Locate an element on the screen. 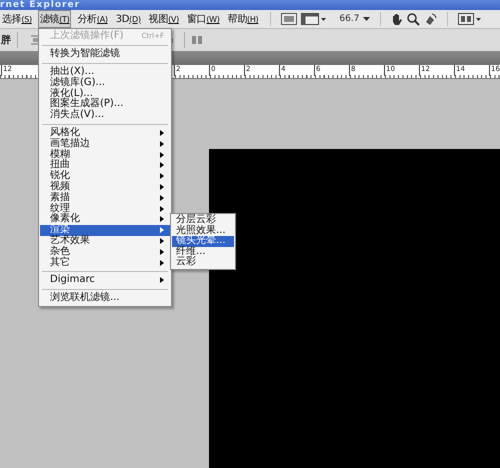 This screenshot has width=500, height=468. menu-item: 像素化 is located at coordinates (105, 219).